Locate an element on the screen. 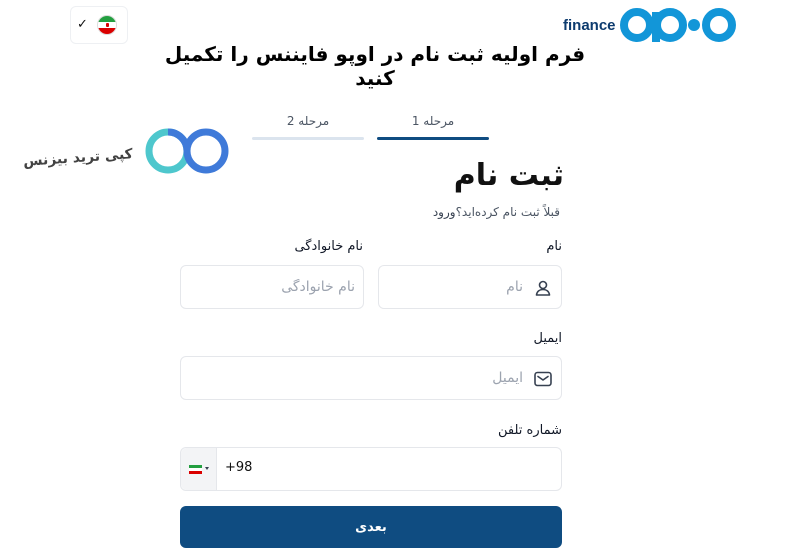 The width and height of the screenshot is (800, 550). login-prompt: قبلاً ثبت نام کرده‌اید؟ورود is located at coordinates (496, 212).